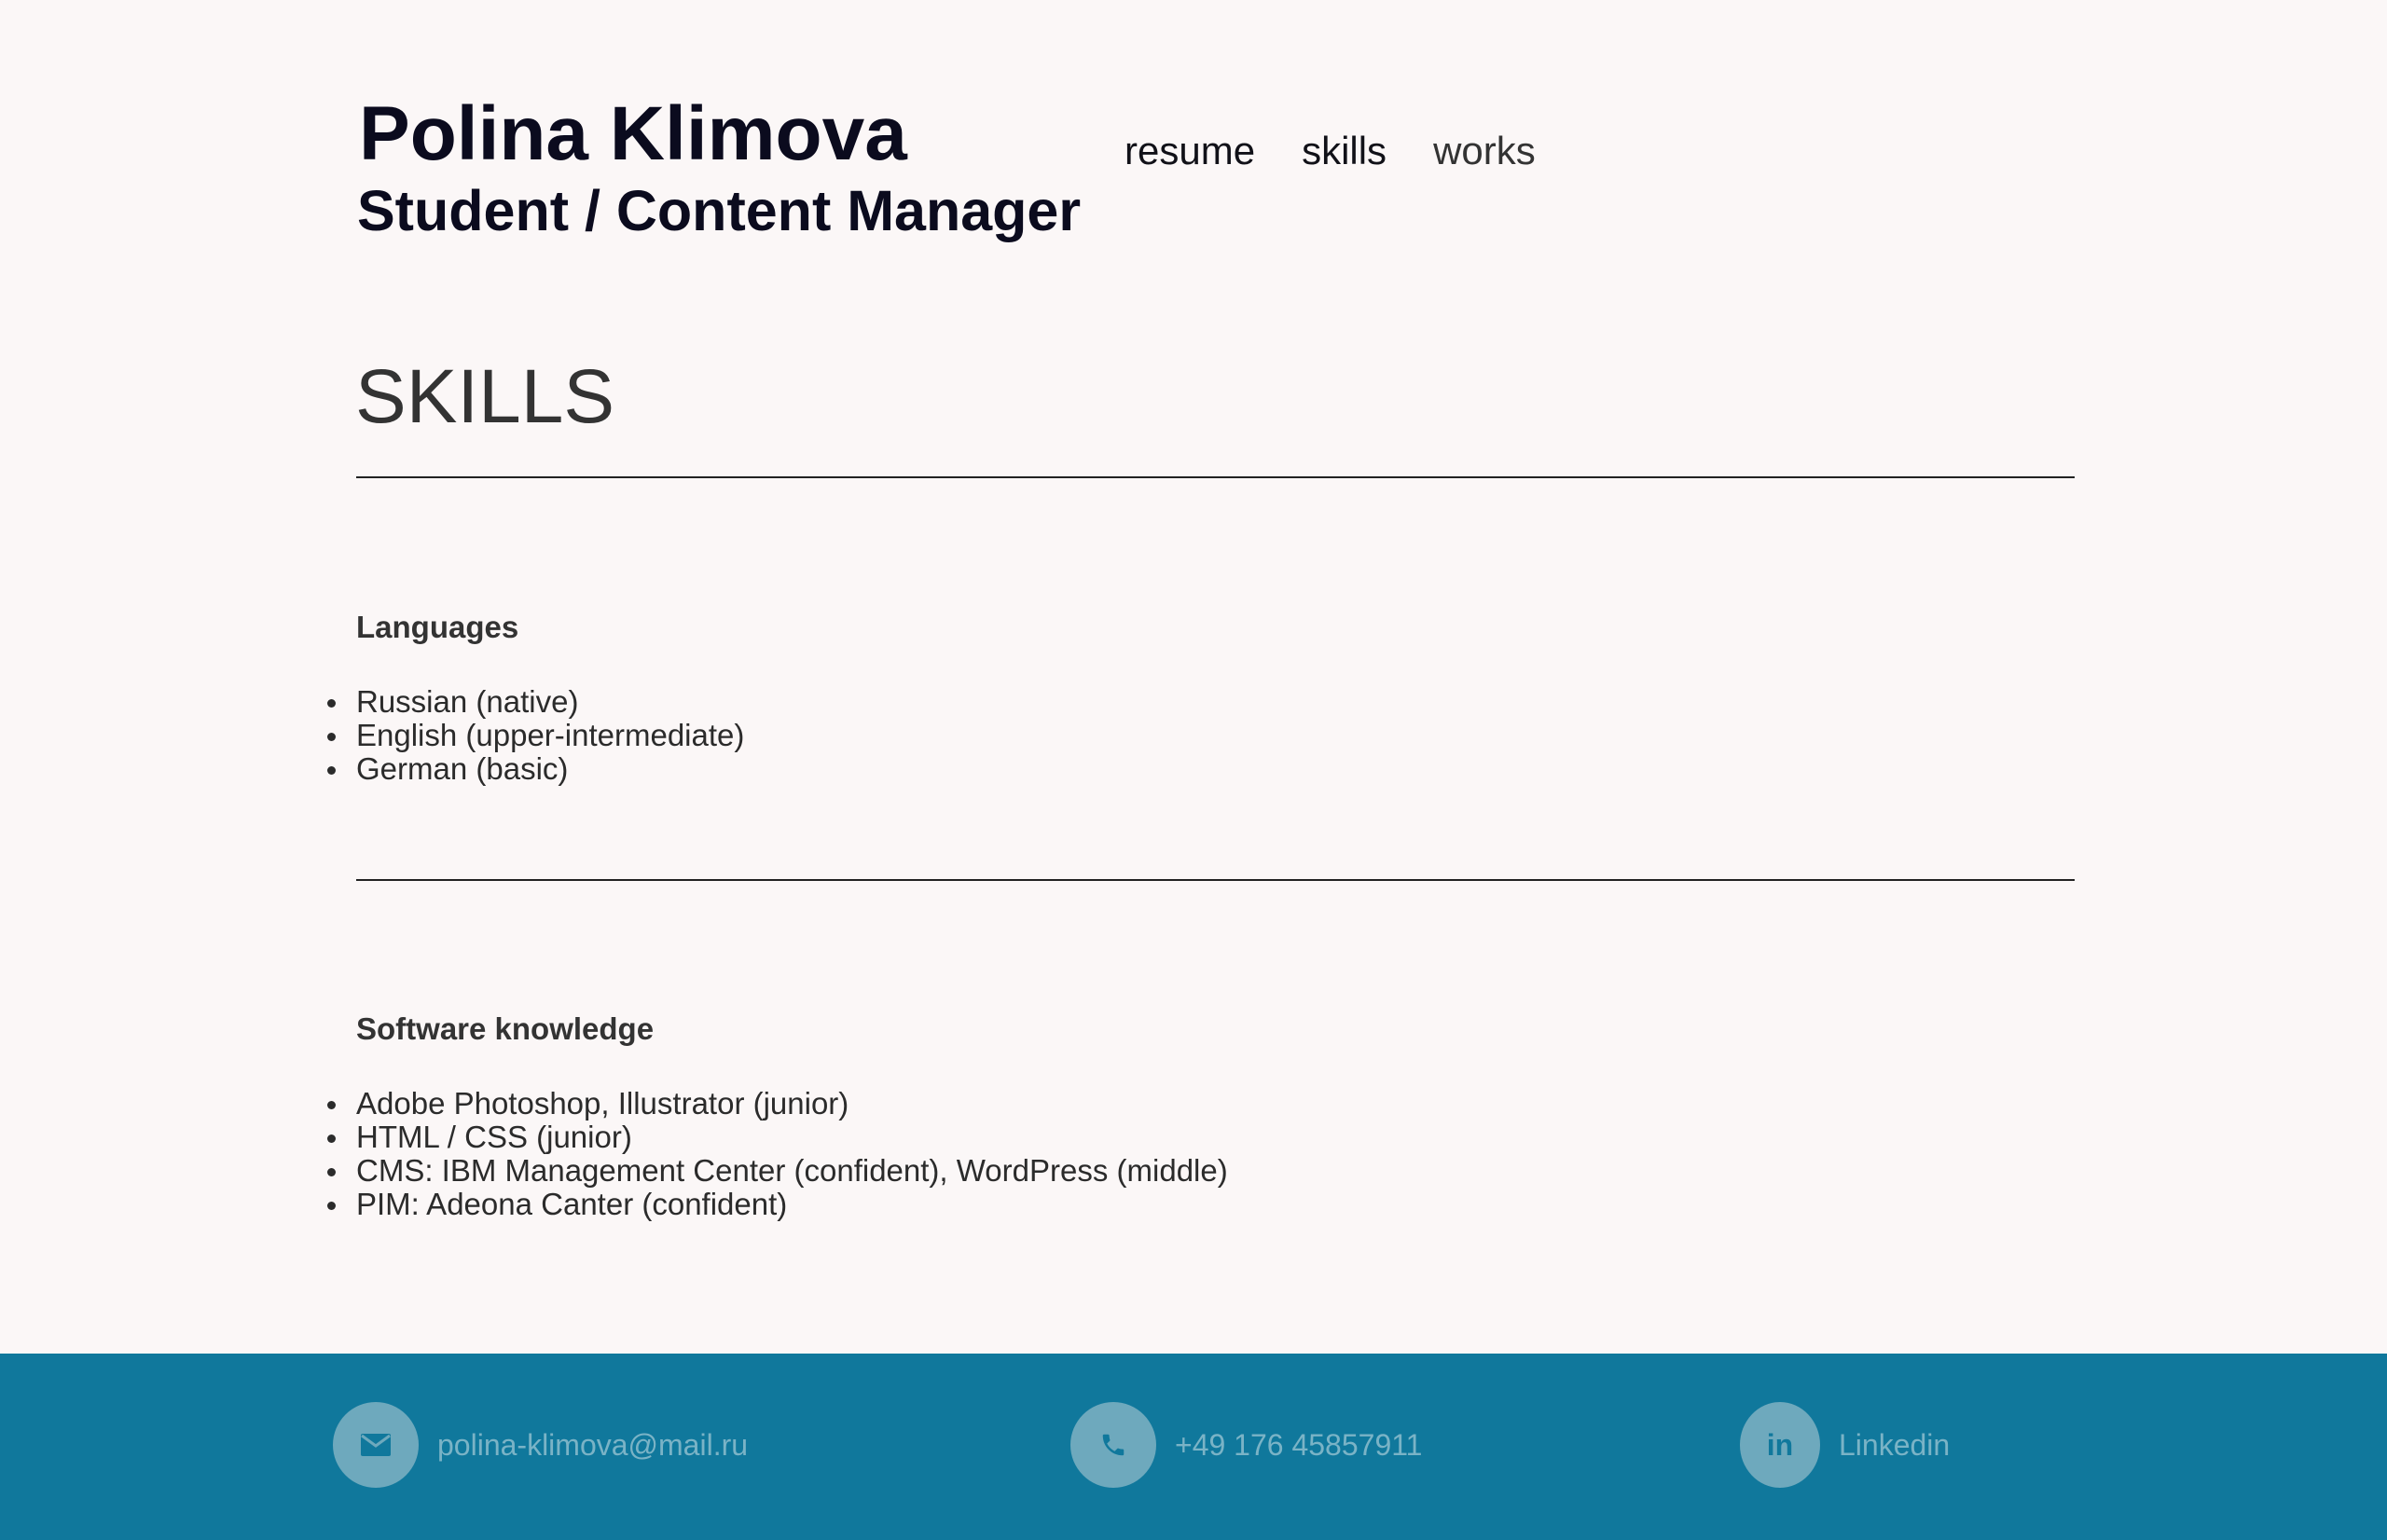 The width and height of the screenshot is (2387, 1540). What do you see at coordinates (1190, 151) in the screenshot?
I see `nav-link-resume: resume` at bounding box center [1190, 151].